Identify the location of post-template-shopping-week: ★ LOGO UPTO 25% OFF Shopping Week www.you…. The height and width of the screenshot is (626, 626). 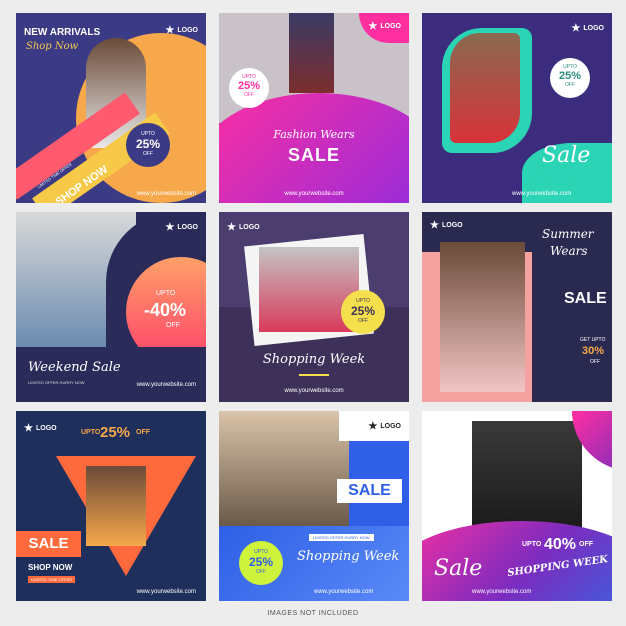
(314, 307).